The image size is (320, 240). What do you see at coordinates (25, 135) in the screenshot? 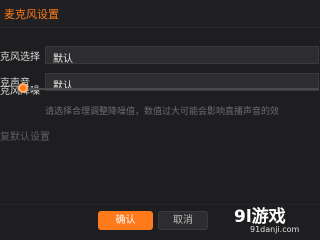
I see `restore-default-link: 复默认设置` at bounding box center [25, 135].